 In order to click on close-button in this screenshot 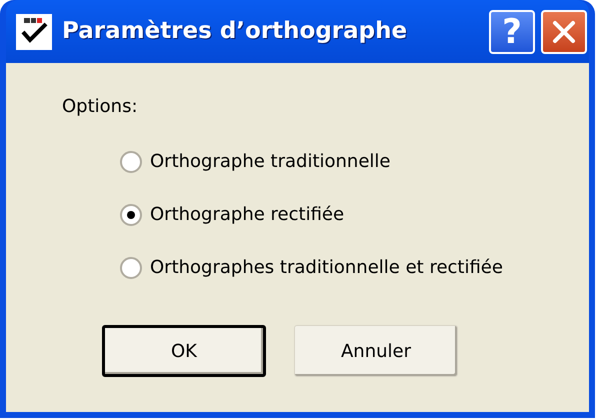, I will do `click(564, 32)`.